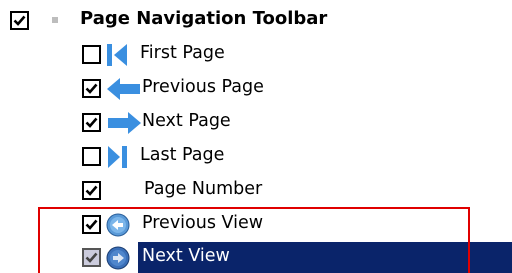 Image resolution: width=512 pixels, height=273 pixels. What do you see at coordinates (182, 155) in the screenshot?
I see `last-page-label: Last Page` at bounding box center [182, 155].